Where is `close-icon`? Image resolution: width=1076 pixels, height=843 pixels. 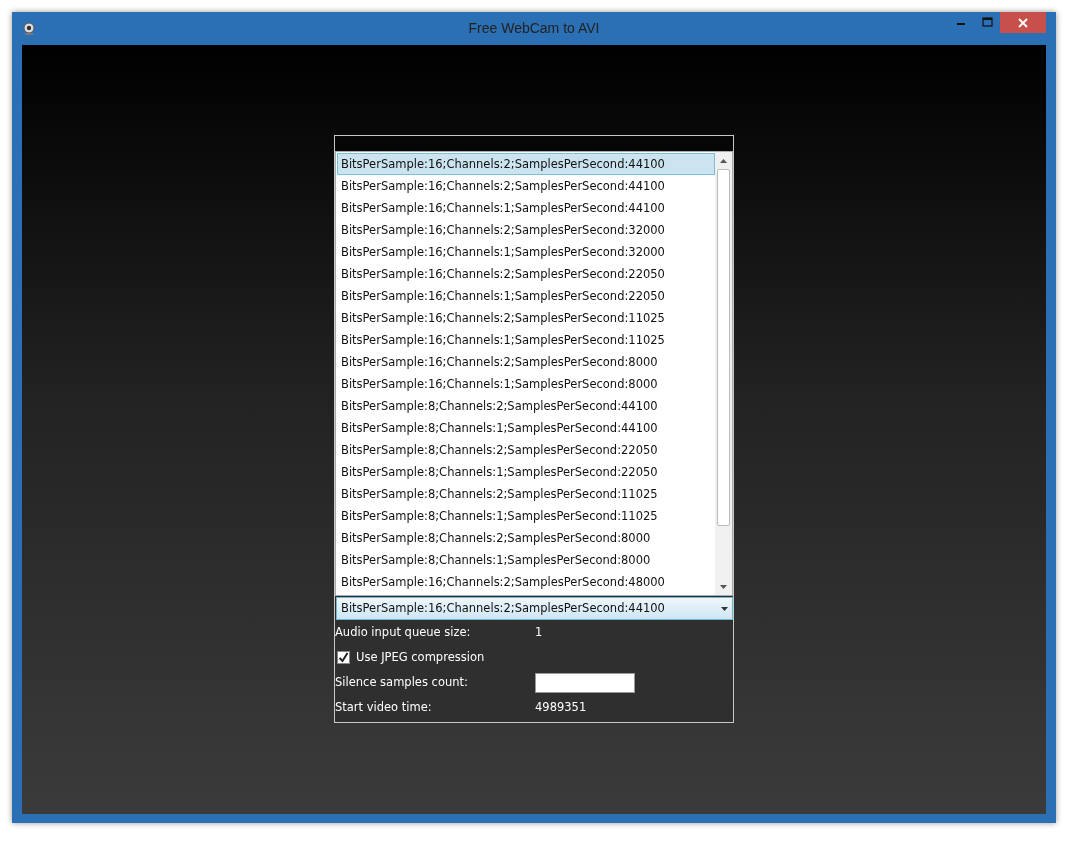
close-icon is located at coordinates (1023, 22).